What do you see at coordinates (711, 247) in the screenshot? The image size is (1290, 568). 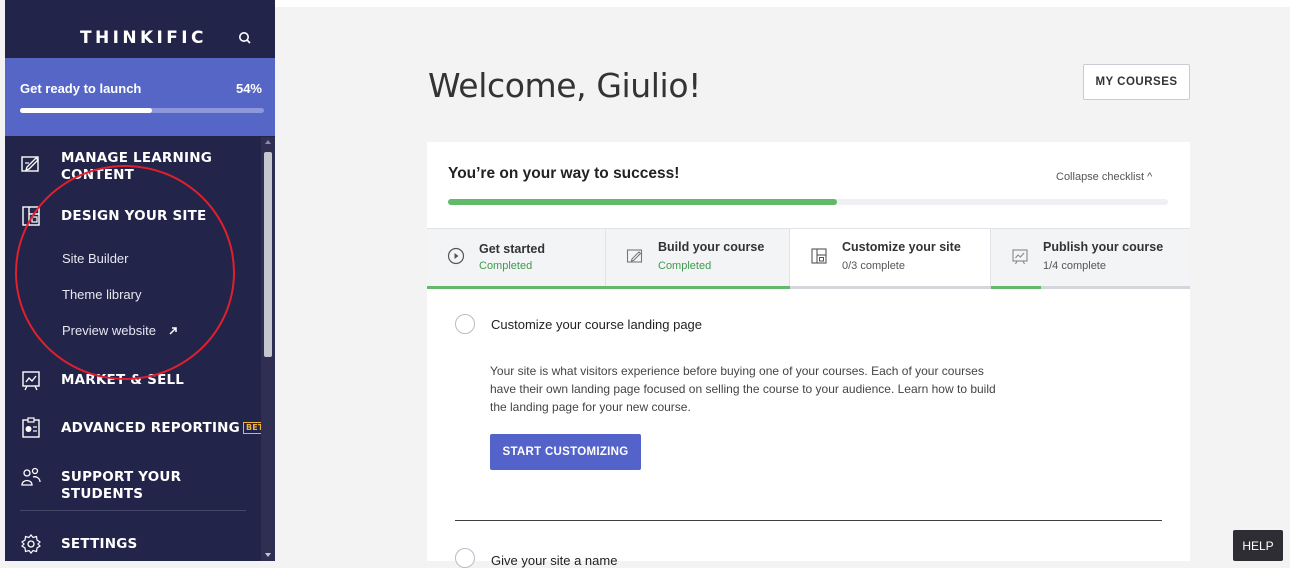 I see `tab-title: Build your course` at bounding box center [711, 247].